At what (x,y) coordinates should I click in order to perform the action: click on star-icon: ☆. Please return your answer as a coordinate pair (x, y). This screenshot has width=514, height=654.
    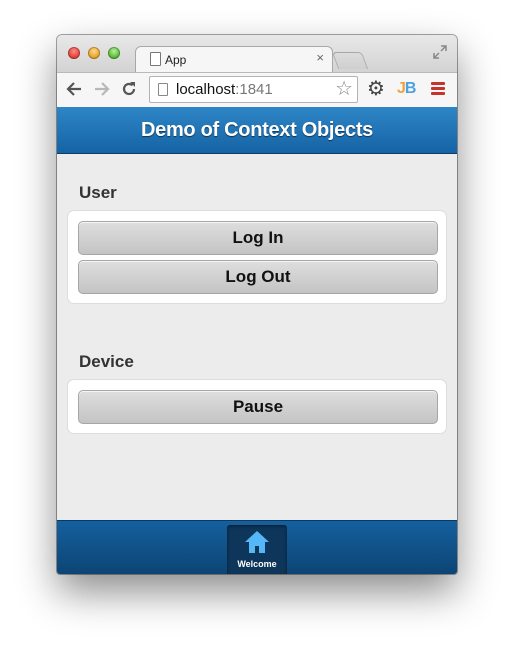
    Looking at the image, I should click on (344, 89).